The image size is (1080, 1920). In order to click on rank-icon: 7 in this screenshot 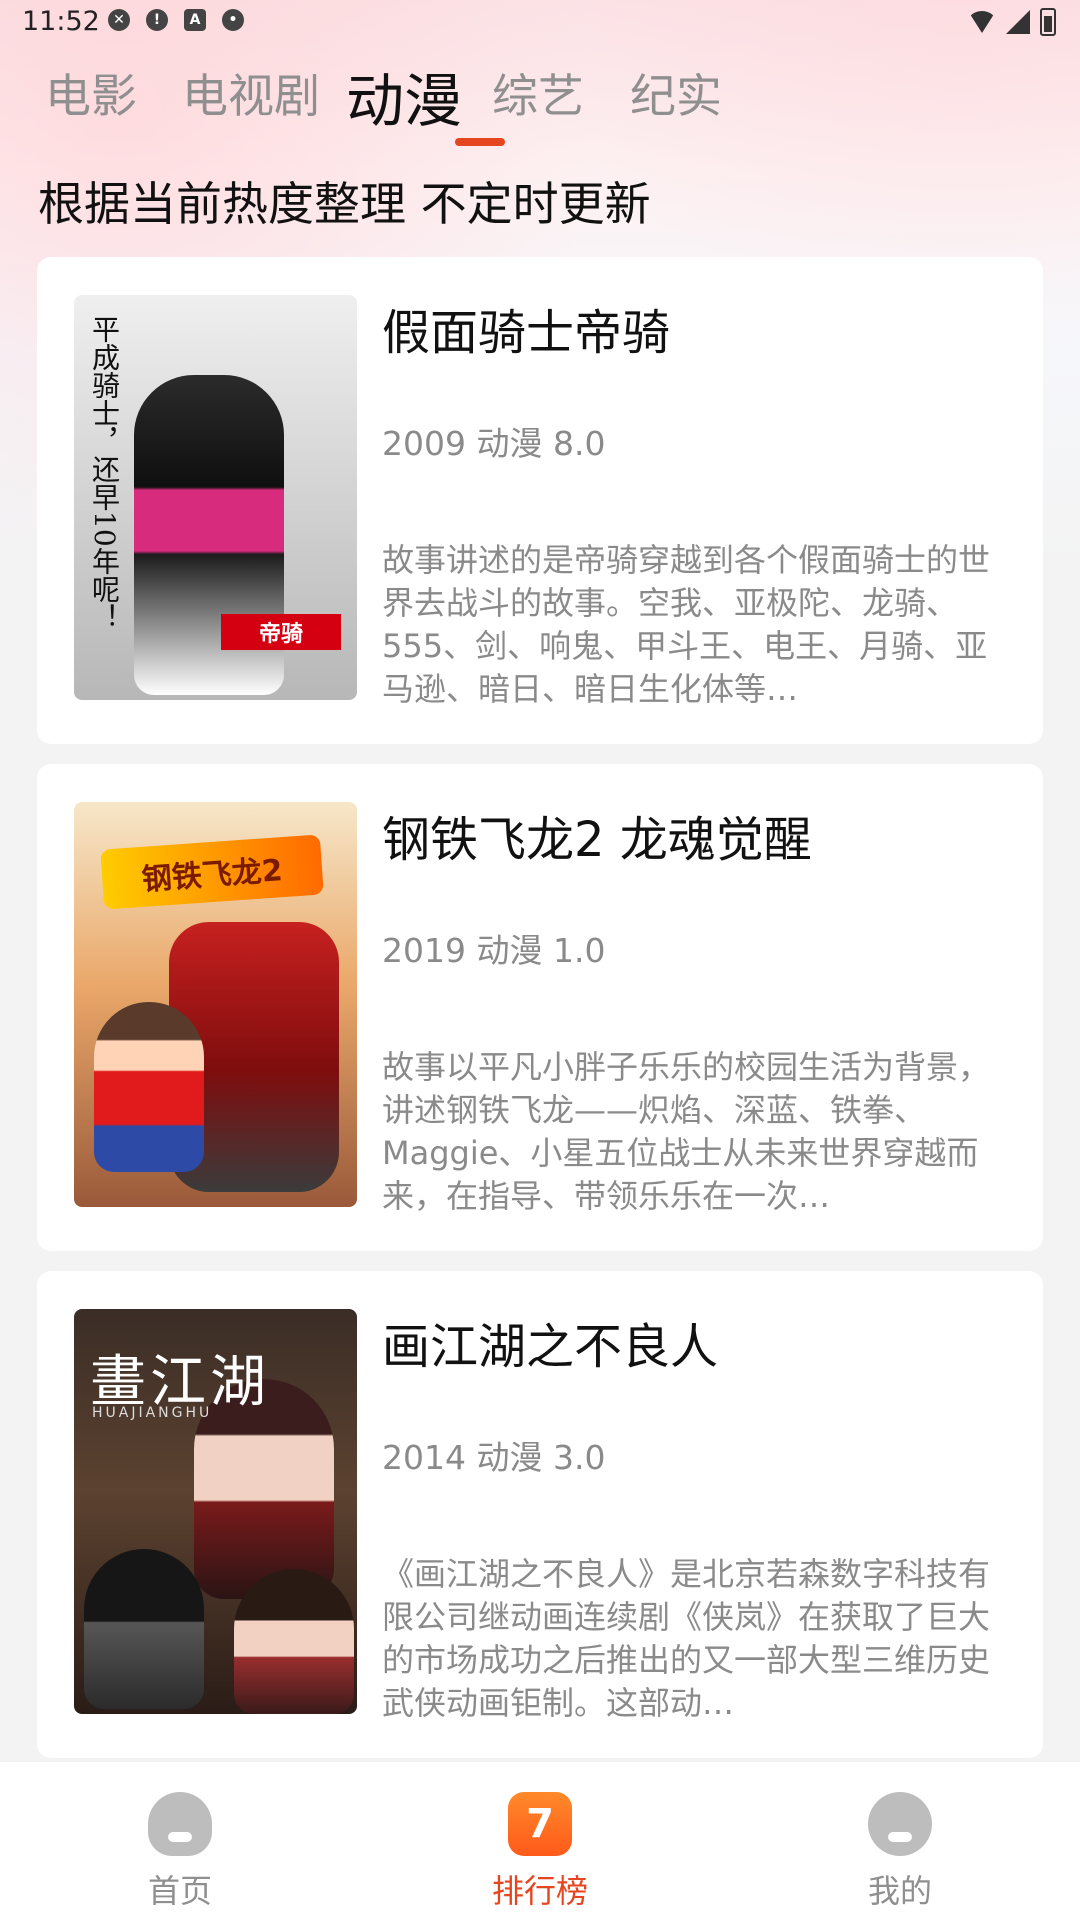, I will do `click(540, 1824)`.